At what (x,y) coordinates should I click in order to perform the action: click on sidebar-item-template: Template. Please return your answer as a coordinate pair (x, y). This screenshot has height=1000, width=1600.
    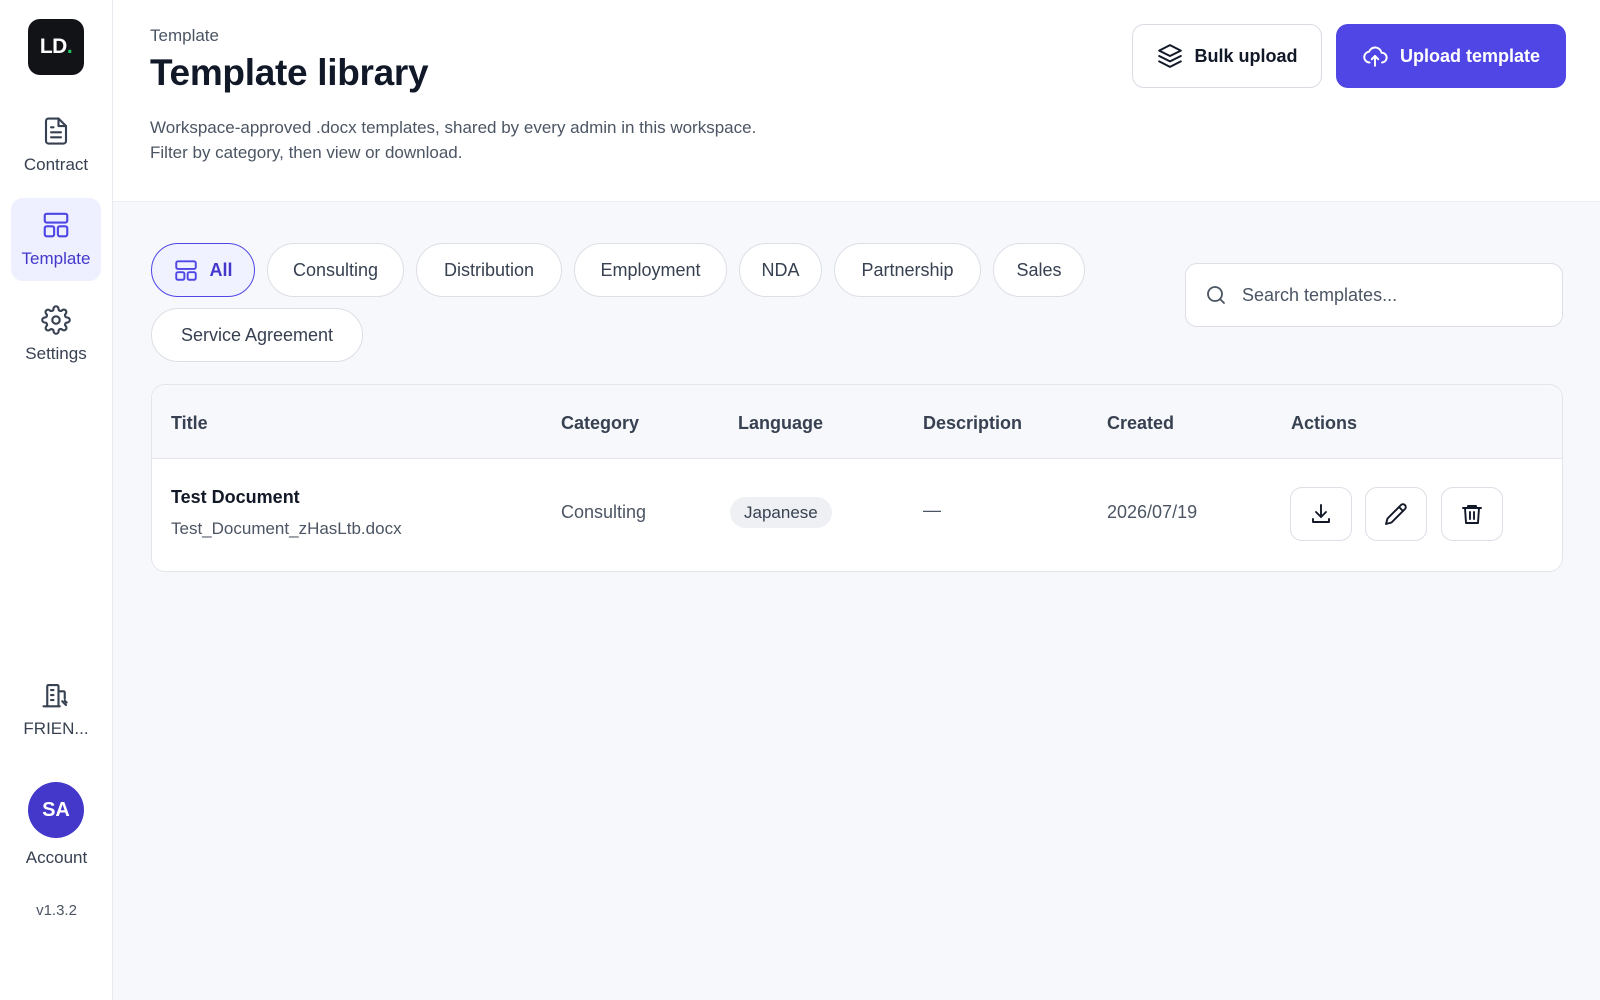
    Looking at the image, I should click on (56, 239).